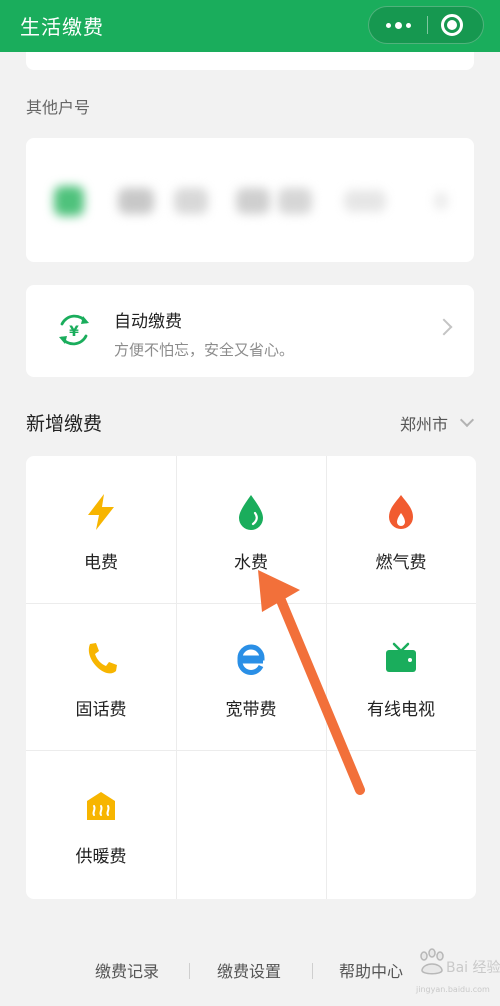 The width and height of the screenshot is (500, 1006). What do you see at coordinates (401, 659) in the screenshot?
I see `tv-icon` at bounding box center [401, 659].